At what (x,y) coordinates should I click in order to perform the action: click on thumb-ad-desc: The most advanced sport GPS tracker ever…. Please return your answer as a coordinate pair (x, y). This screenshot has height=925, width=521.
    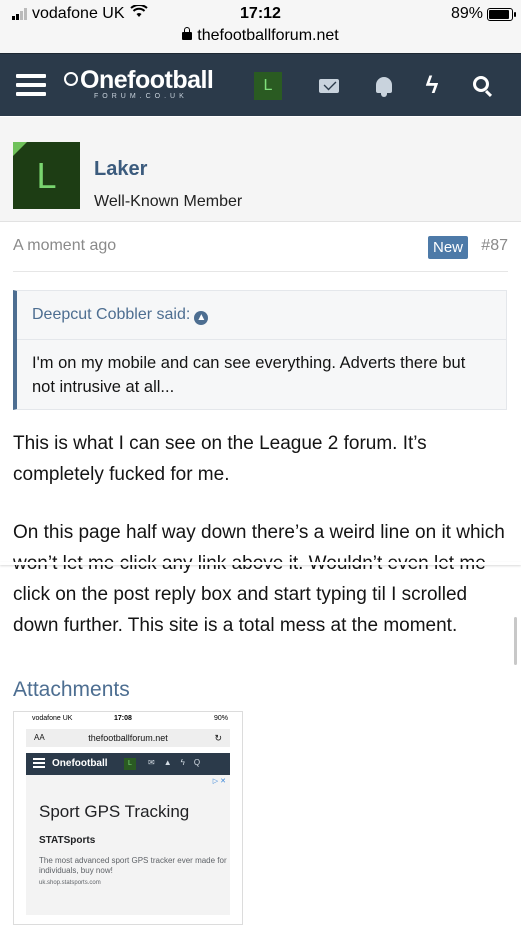
    Looking at the image, I should click on (133, 865).